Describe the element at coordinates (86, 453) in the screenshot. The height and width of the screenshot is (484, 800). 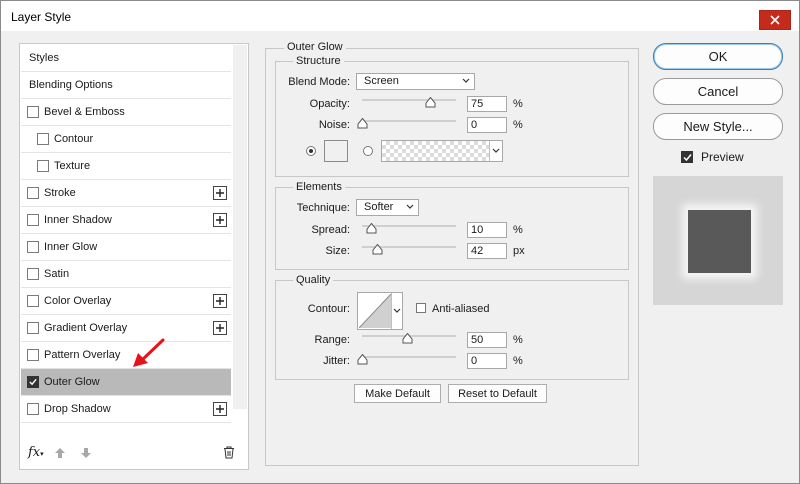
I see `move-down-icon` at that location.